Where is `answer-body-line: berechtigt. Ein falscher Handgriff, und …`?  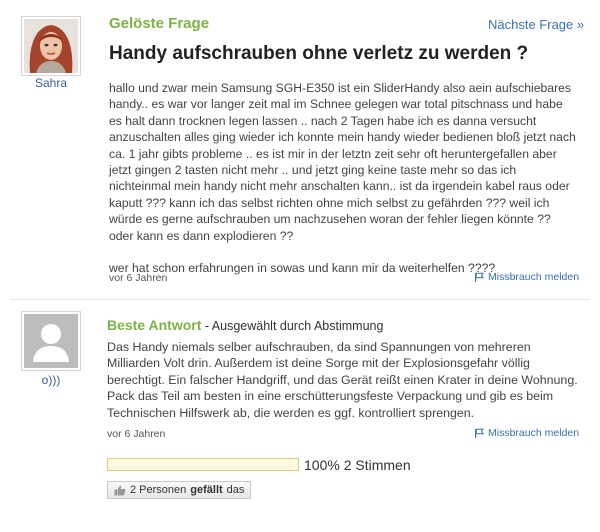
answer-body-line: berechtigt. Ein falscher Handgriff, und … is located at coordinates (342, 379).